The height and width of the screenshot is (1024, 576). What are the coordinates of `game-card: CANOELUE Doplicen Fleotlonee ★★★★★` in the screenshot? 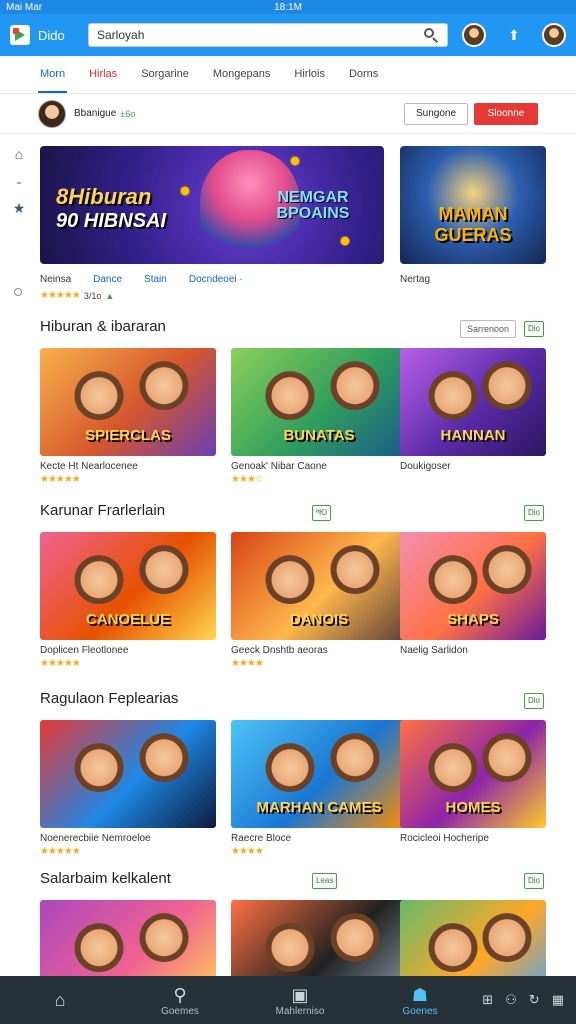 It's located at (128, 600).